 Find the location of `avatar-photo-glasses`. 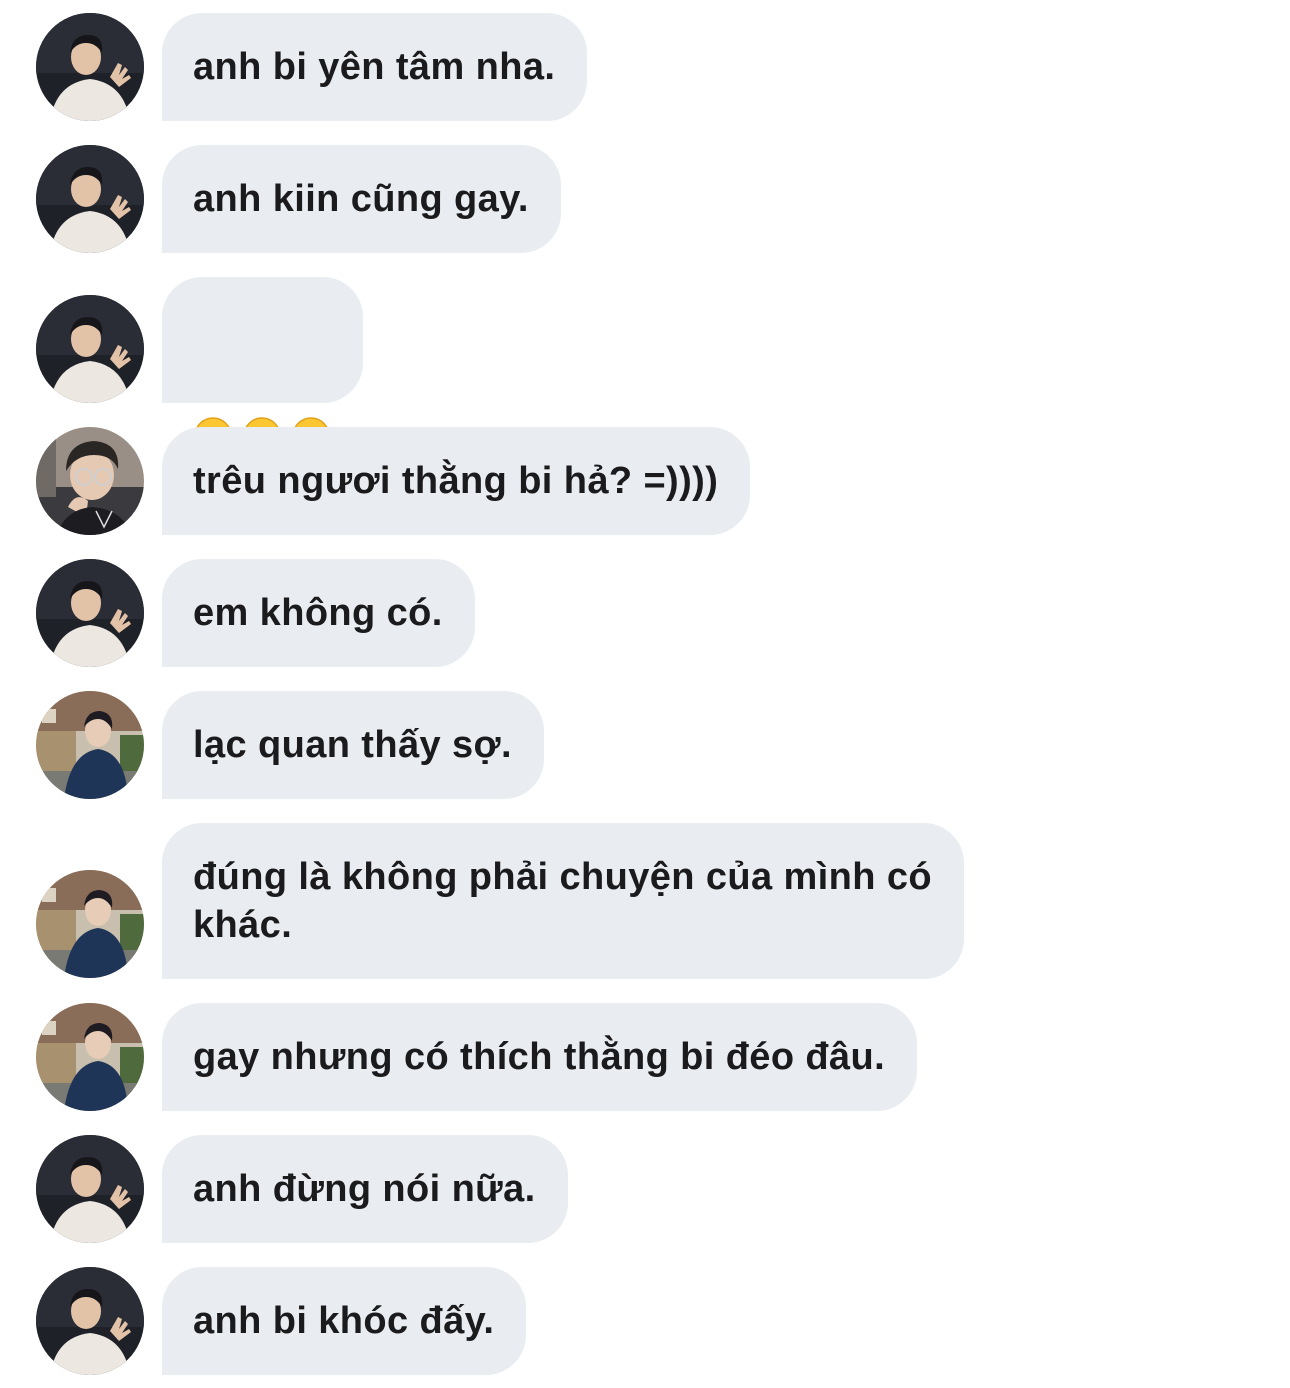

avatar-photo-glasses is located at coordinates (90, 481).